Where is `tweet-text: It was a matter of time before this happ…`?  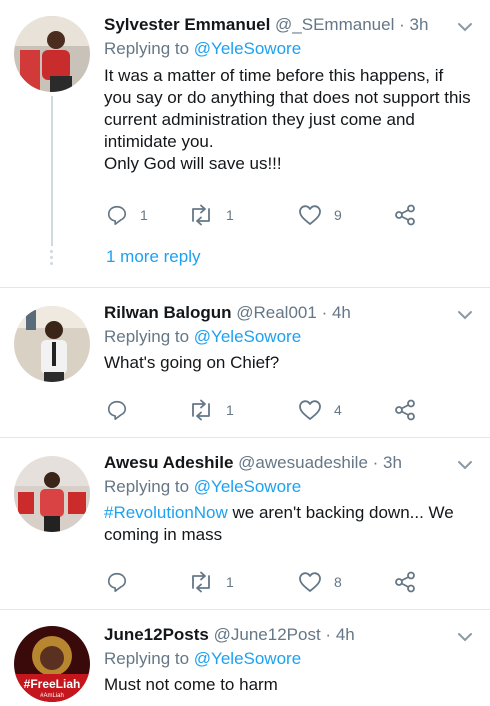 tweet-text: It was a matter of time before this happ… is located at coordinates (290, 120).